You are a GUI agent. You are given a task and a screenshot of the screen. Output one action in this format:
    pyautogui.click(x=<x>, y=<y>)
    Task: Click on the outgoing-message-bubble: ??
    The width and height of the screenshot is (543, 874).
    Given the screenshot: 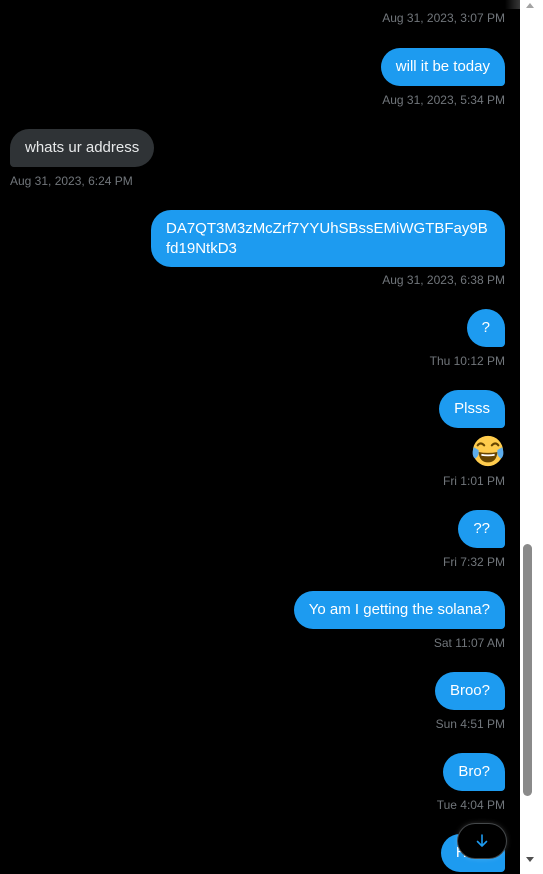 What is the action you would take?
    pyautogui.click(x=481, y=529)
    